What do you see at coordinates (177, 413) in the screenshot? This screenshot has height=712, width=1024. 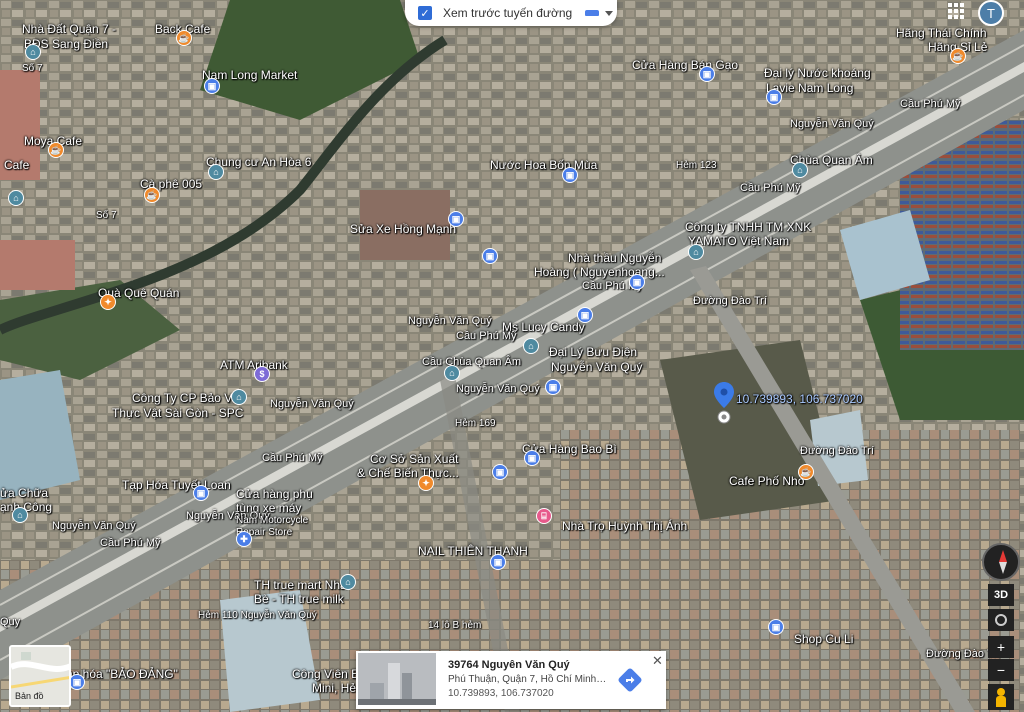 I see `place-label: Thực Vật Sài Gòn - SPC` at bounding box center [177, 413].